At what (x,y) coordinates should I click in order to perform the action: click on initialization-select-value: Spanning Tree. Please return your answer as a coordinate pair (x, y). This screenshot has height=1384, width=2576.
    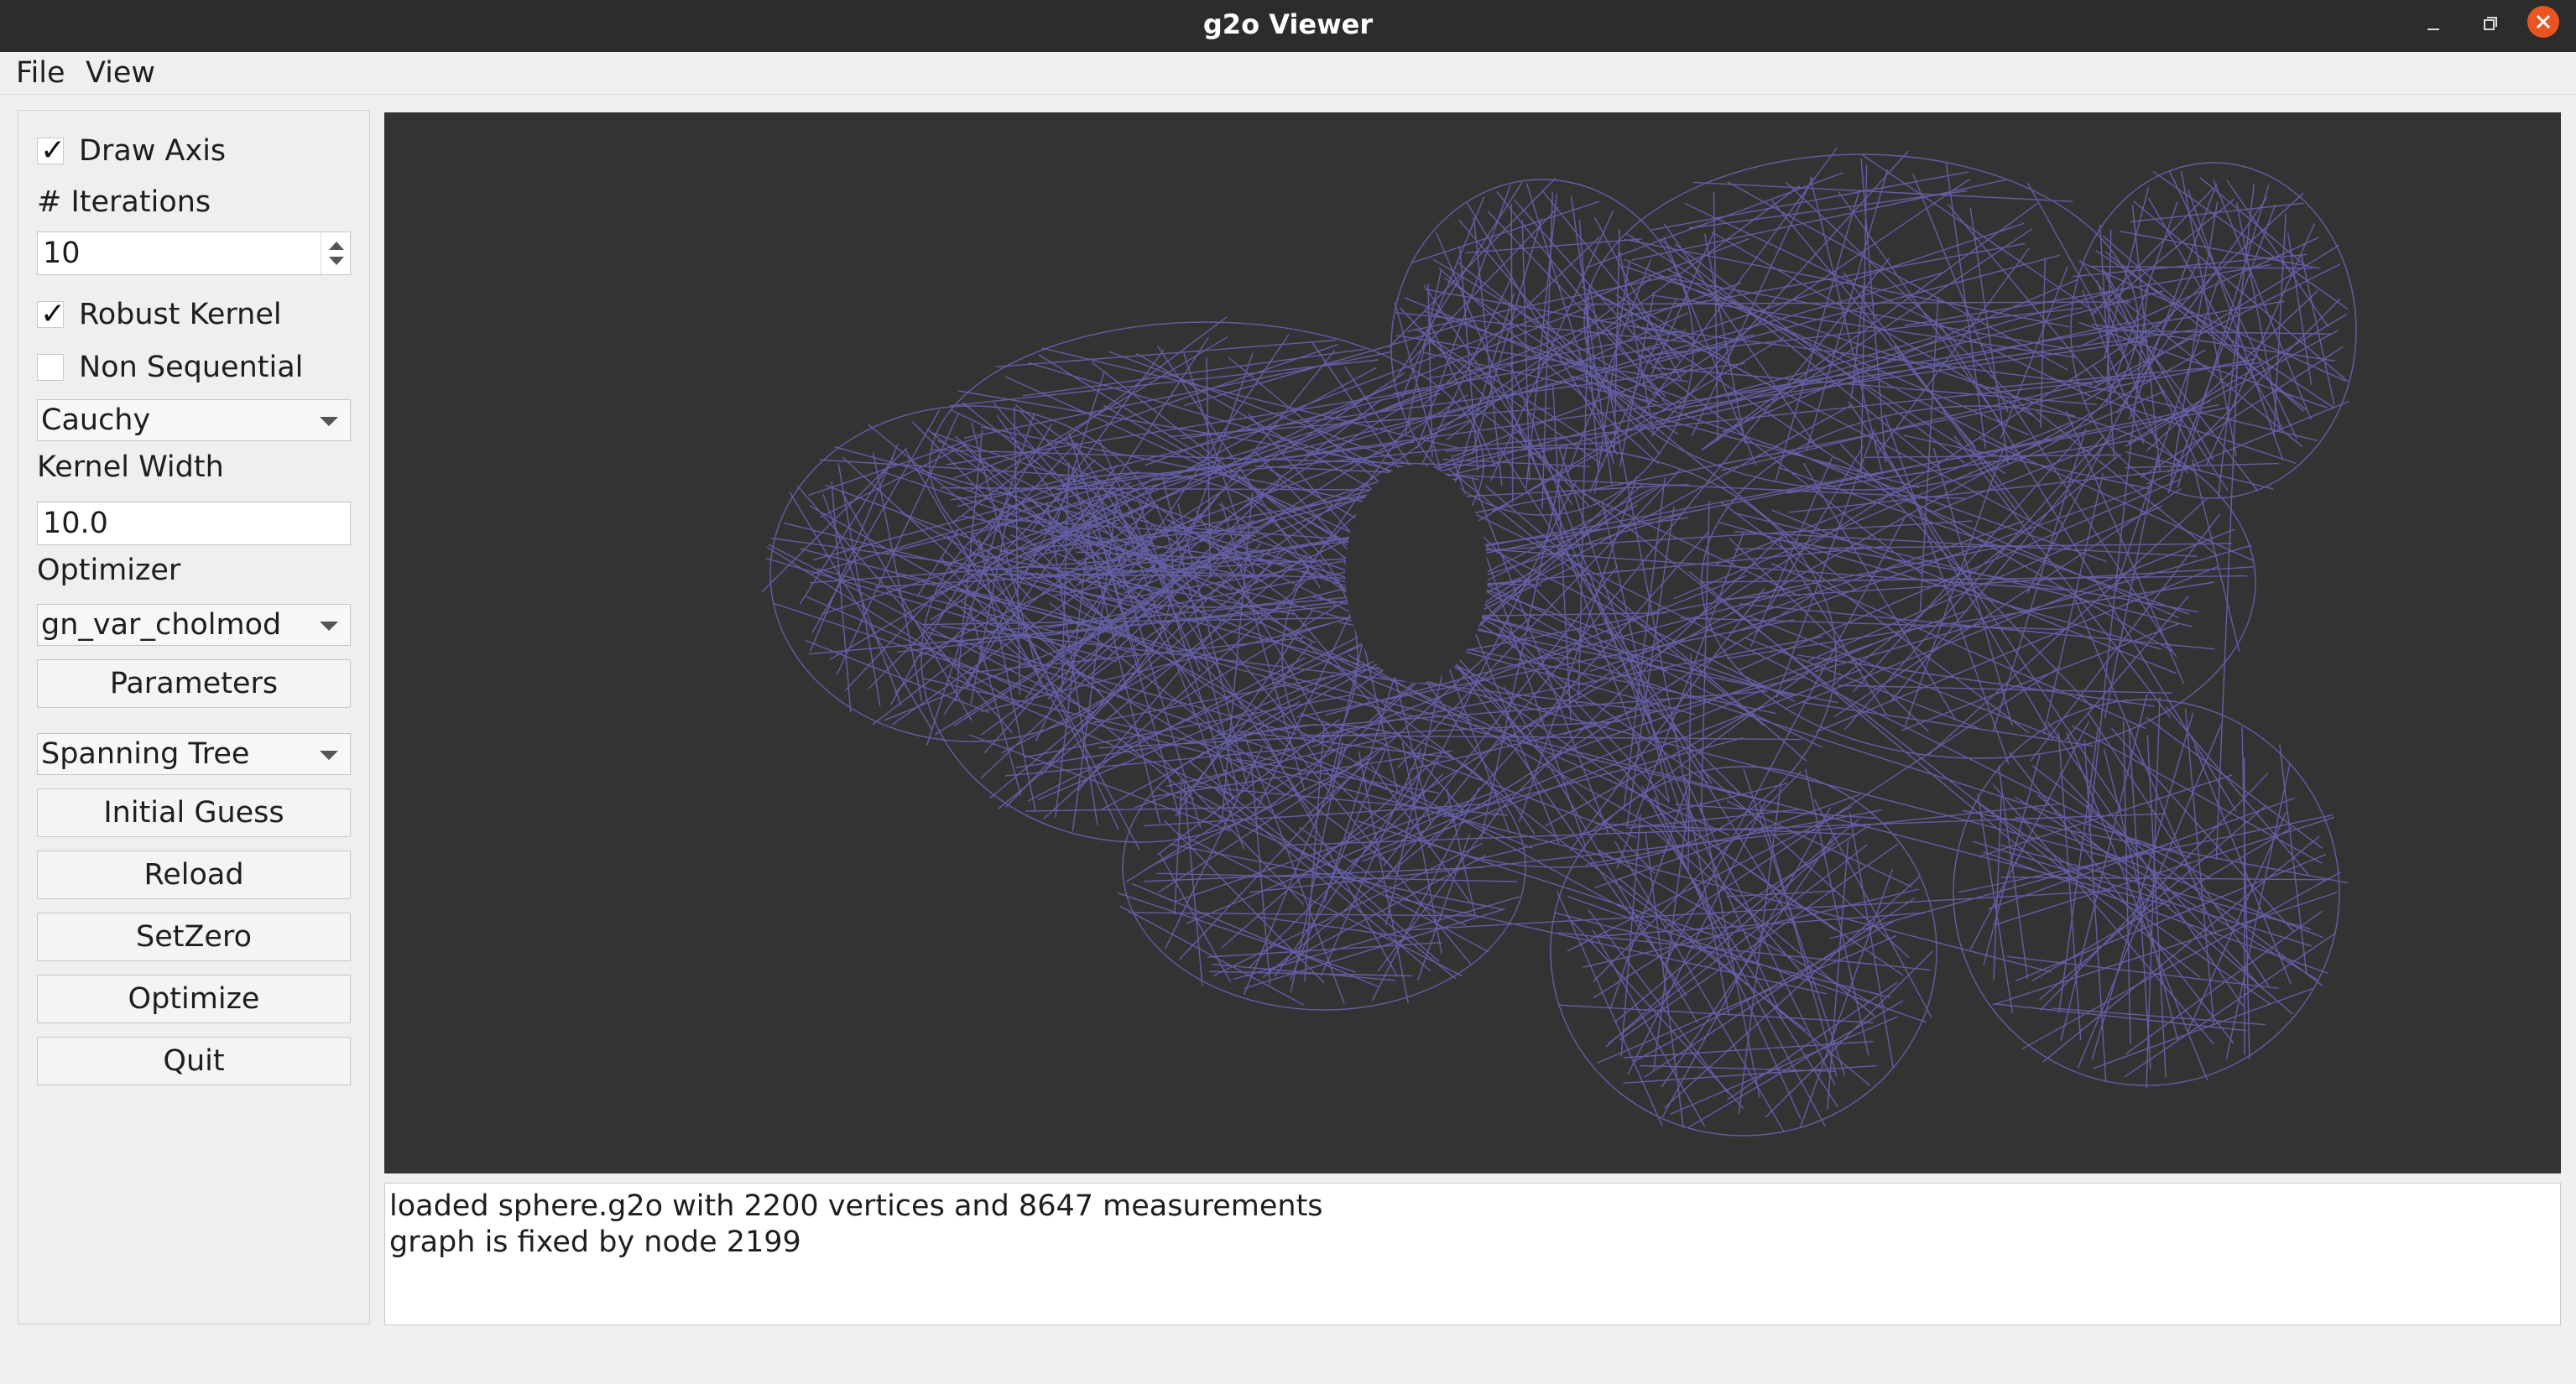
    Looking at the image, I should click on (145, 754).